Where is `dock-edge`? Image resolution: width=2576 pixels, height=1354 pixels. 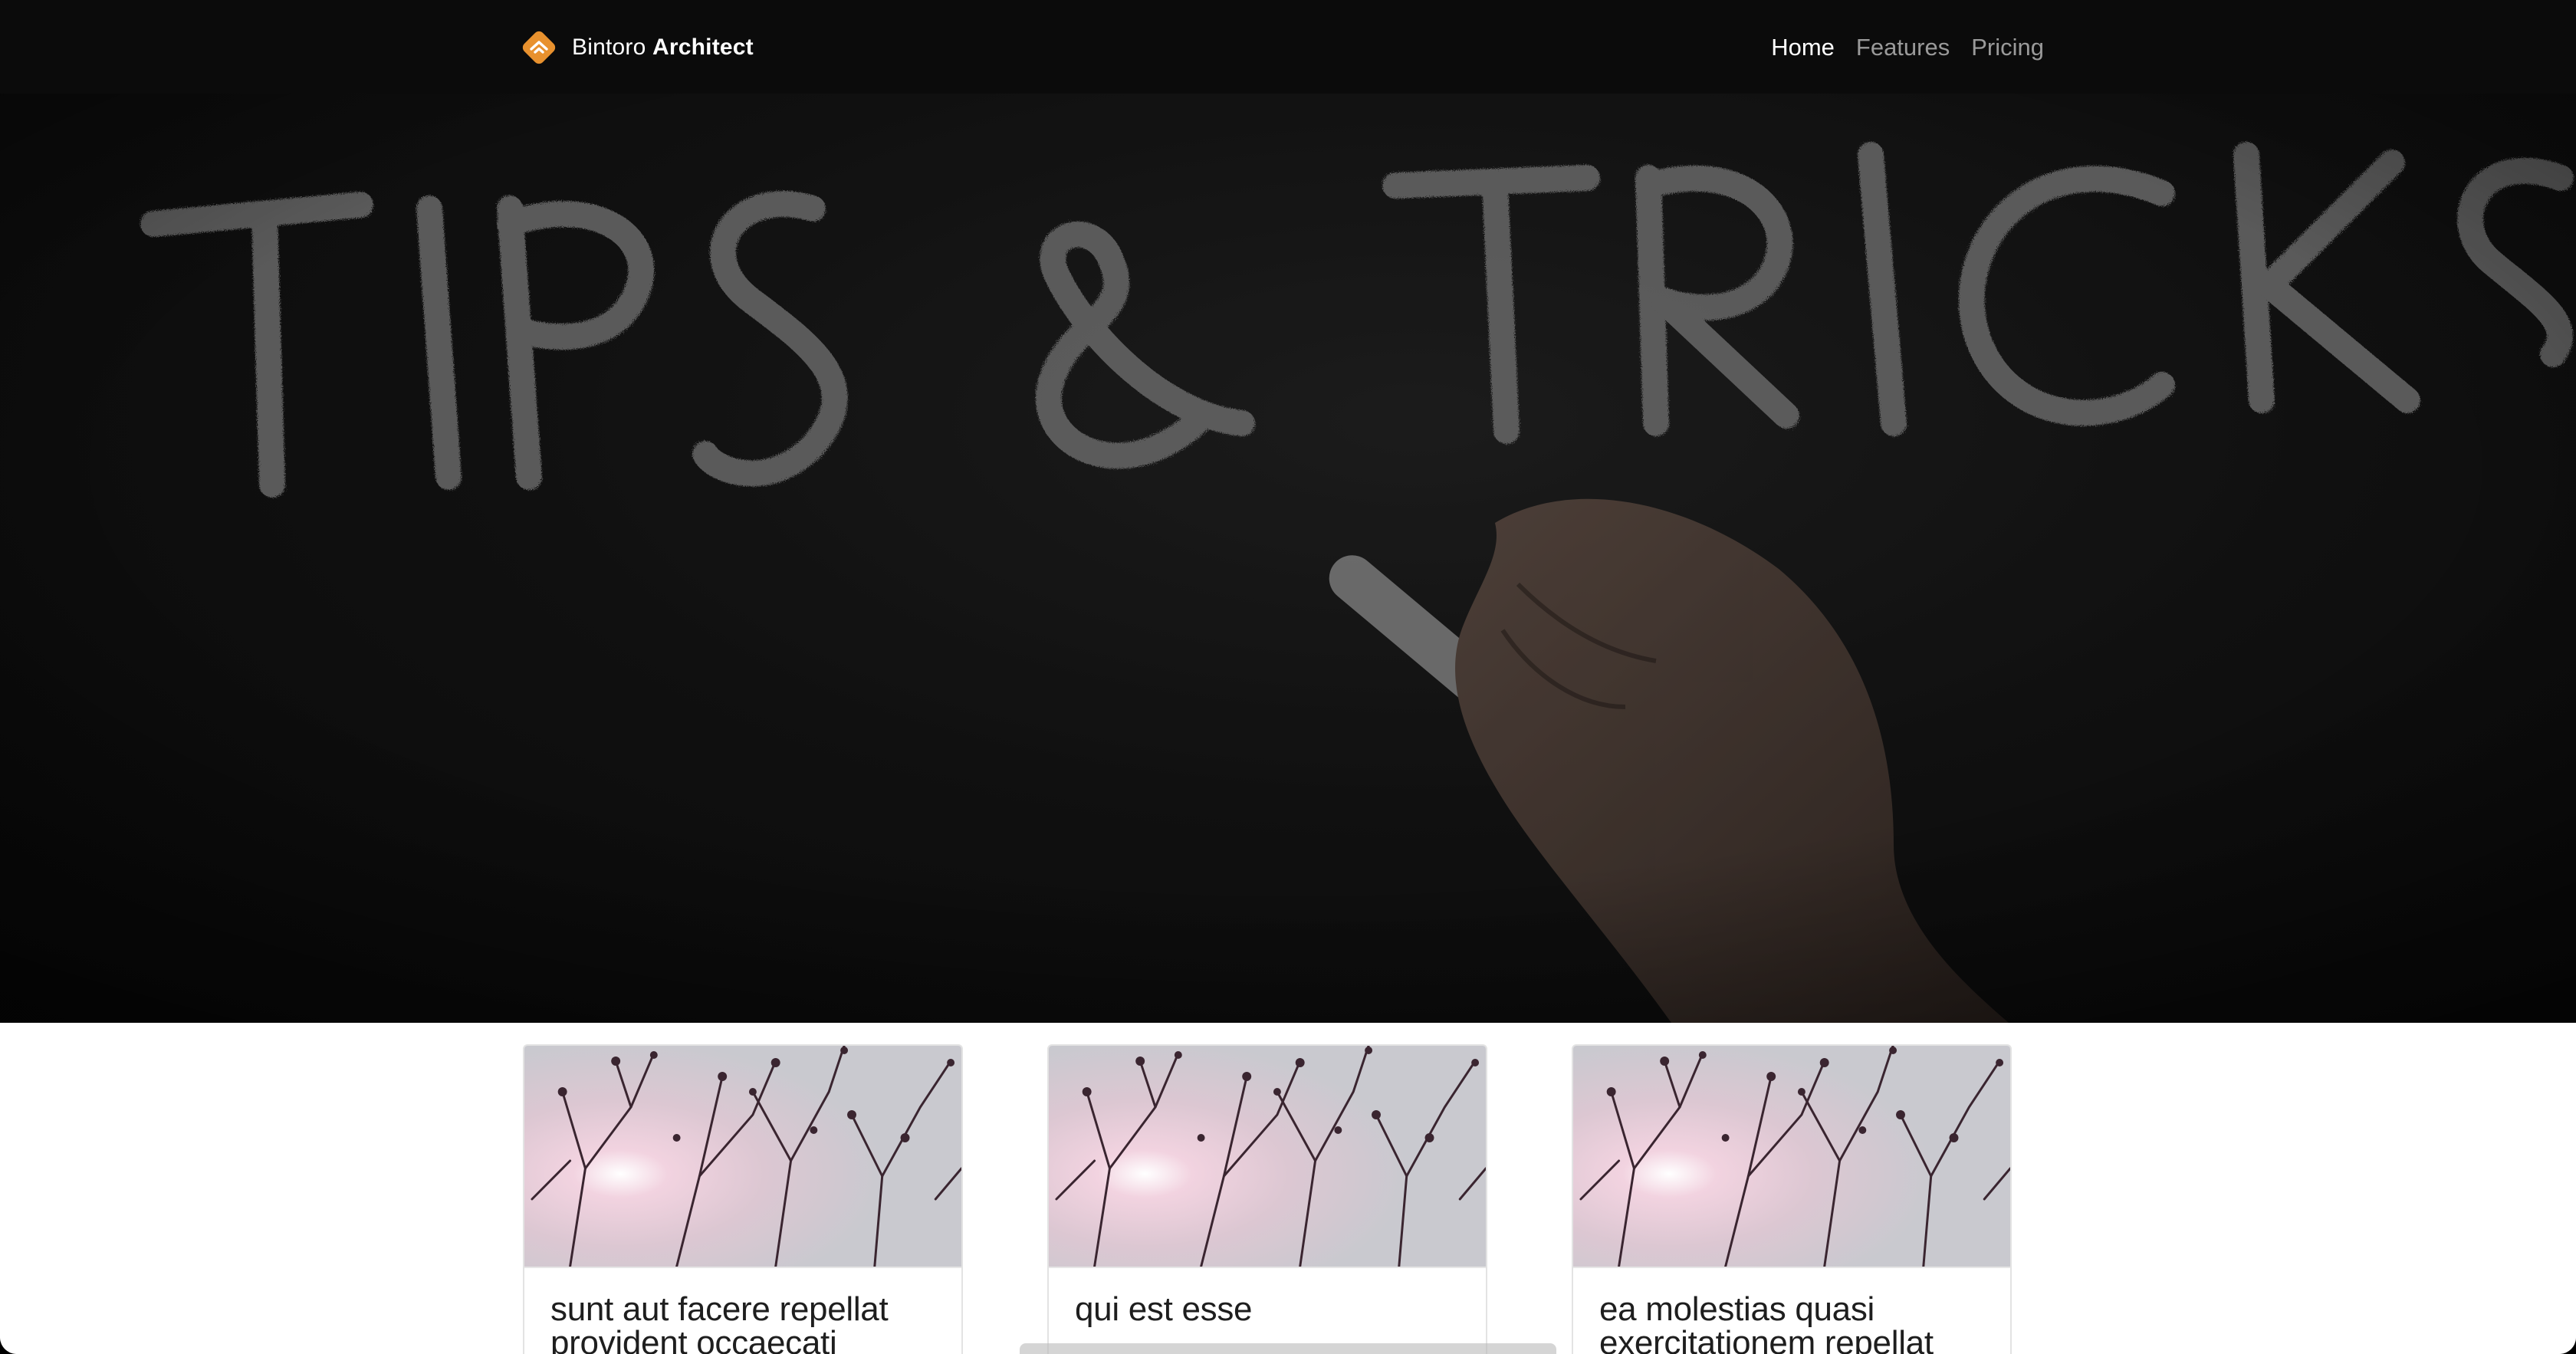
dock-edge is located at coordinates (1288, 1348).